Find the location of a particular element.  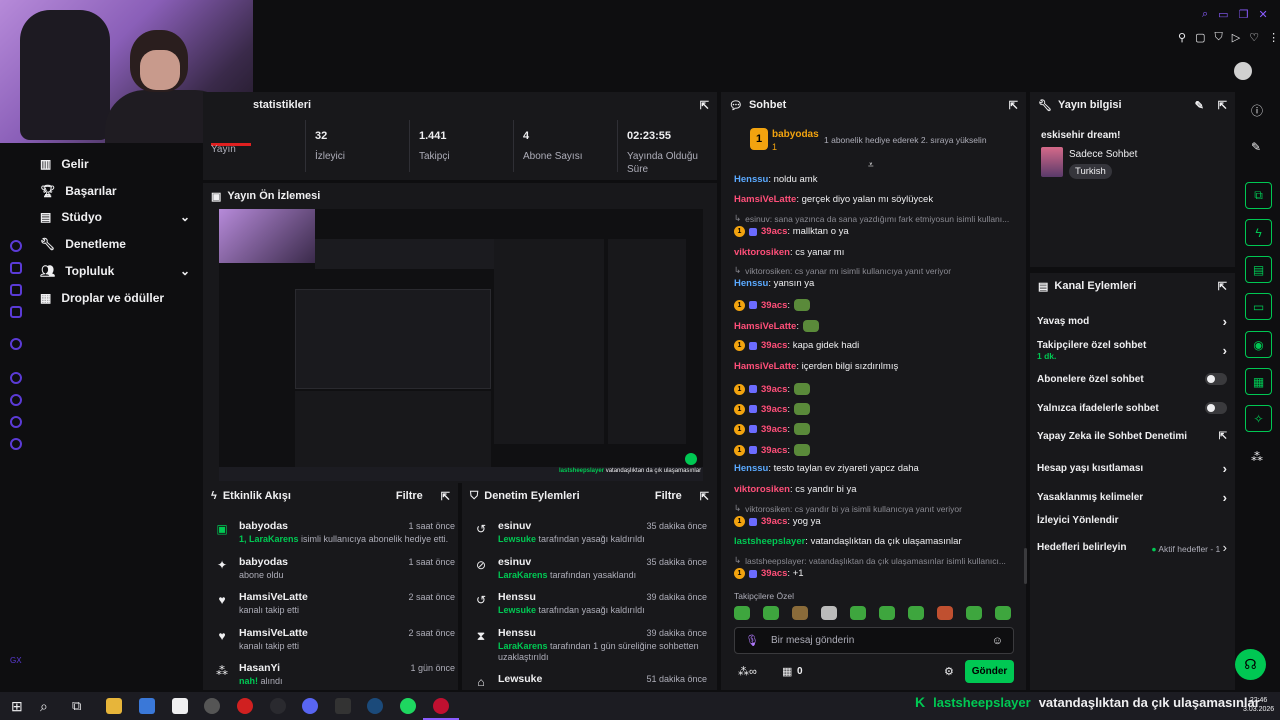

mic-icon: 🎙︎ is located at coordinates (752, 640).